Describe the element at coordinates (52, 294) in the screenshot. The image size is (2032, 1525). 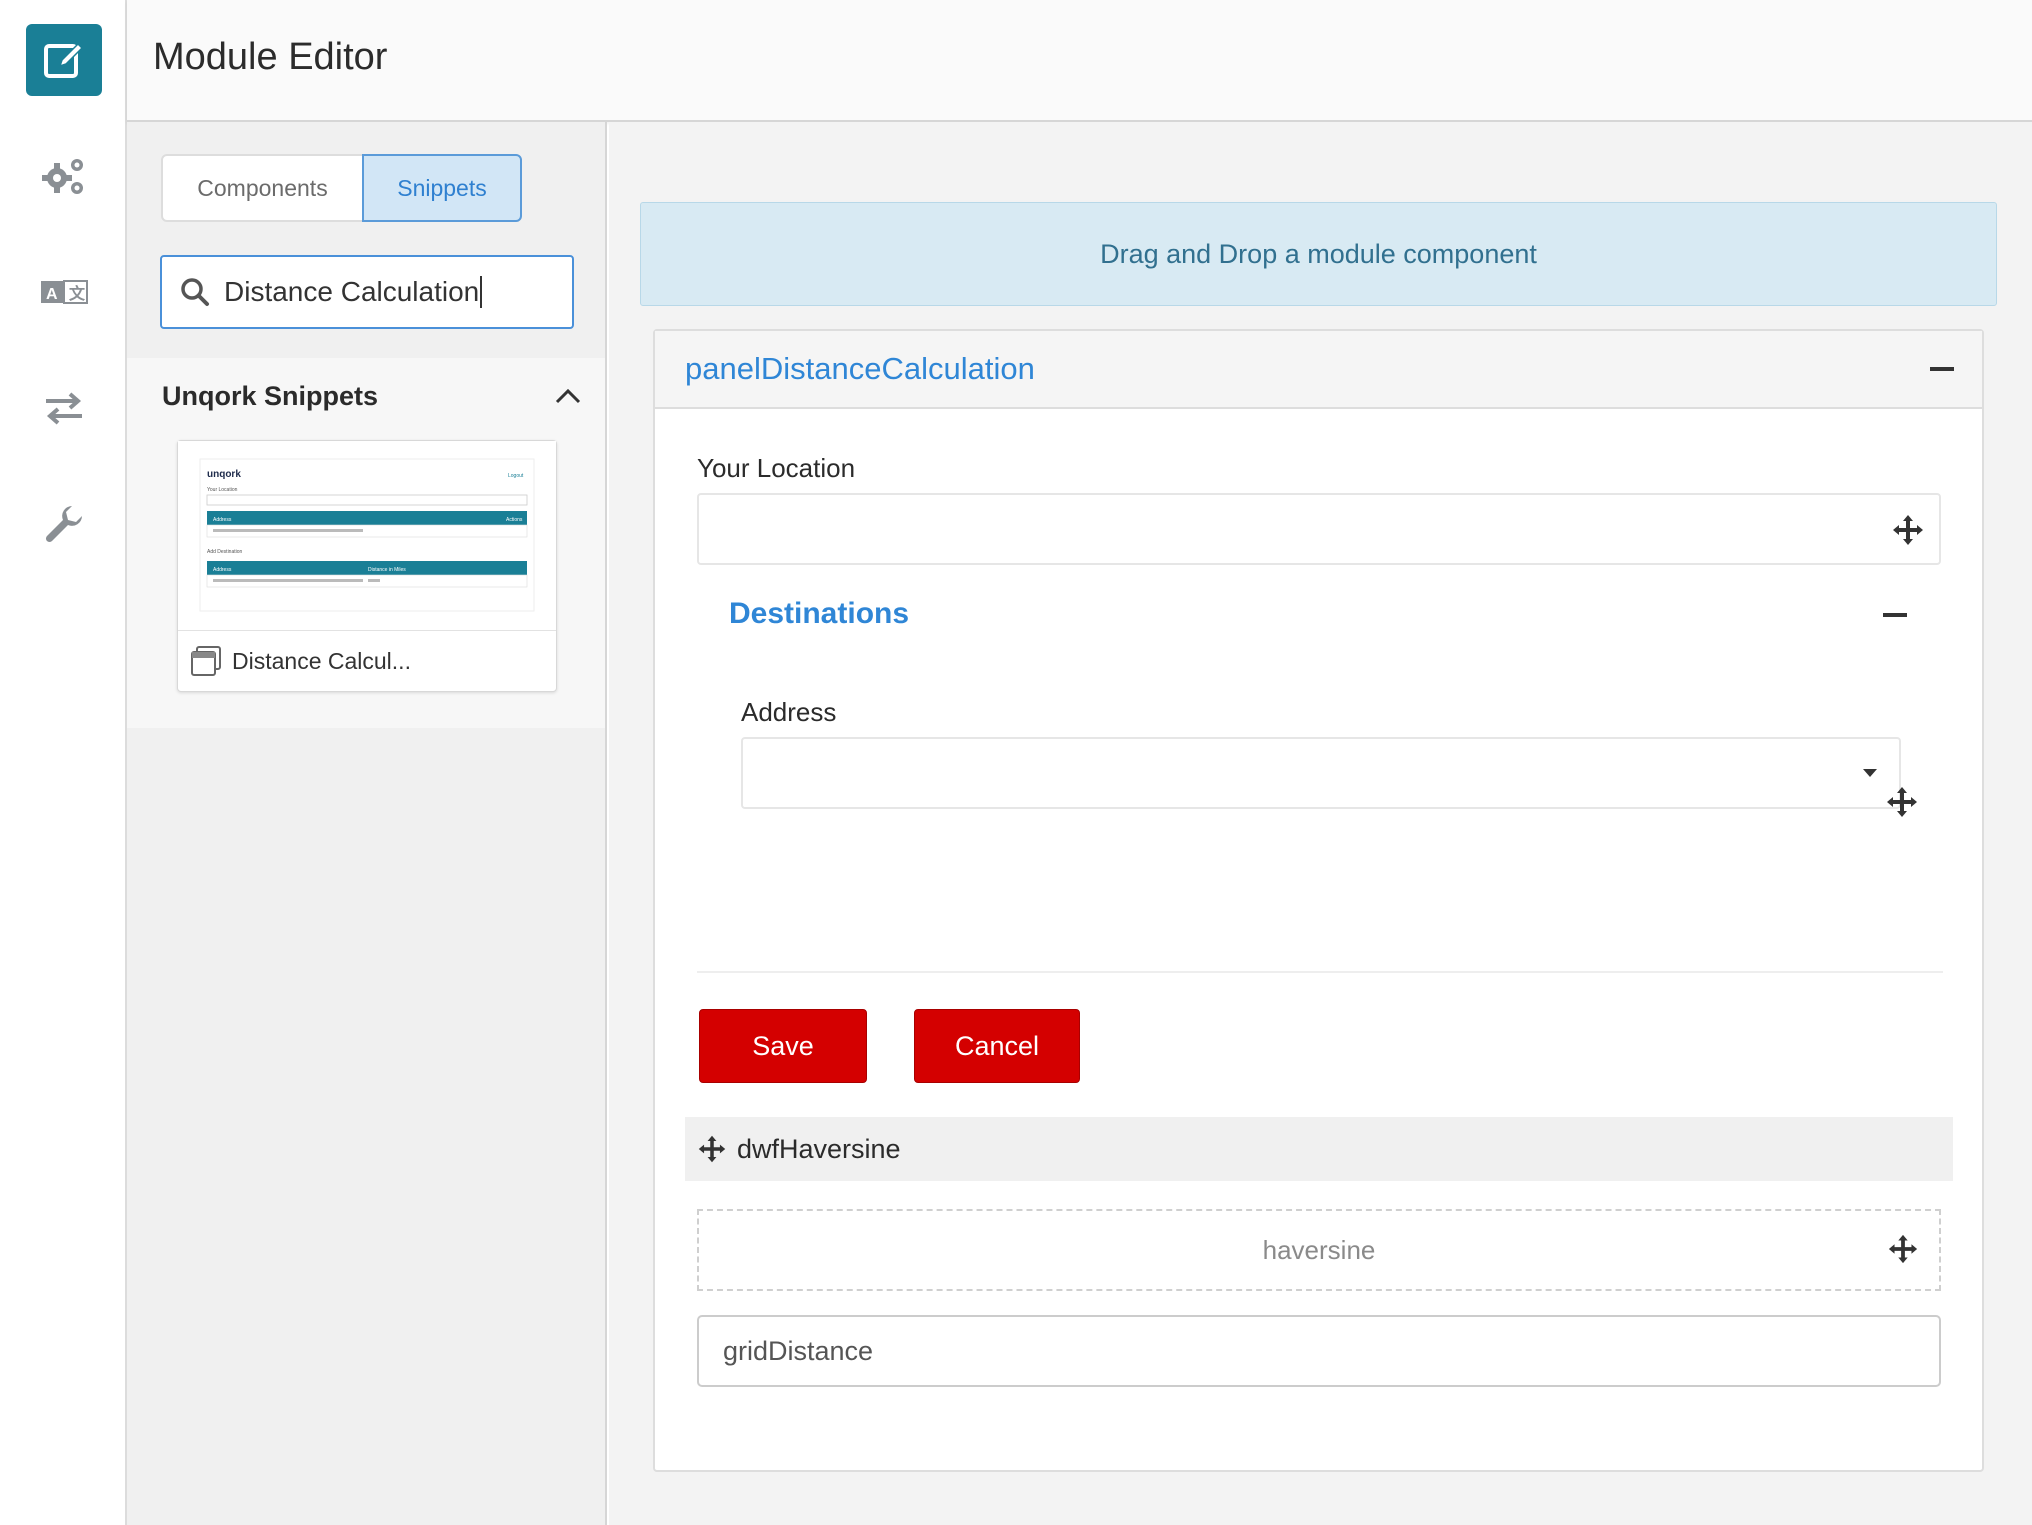
I see `svg-text: A` at that location.